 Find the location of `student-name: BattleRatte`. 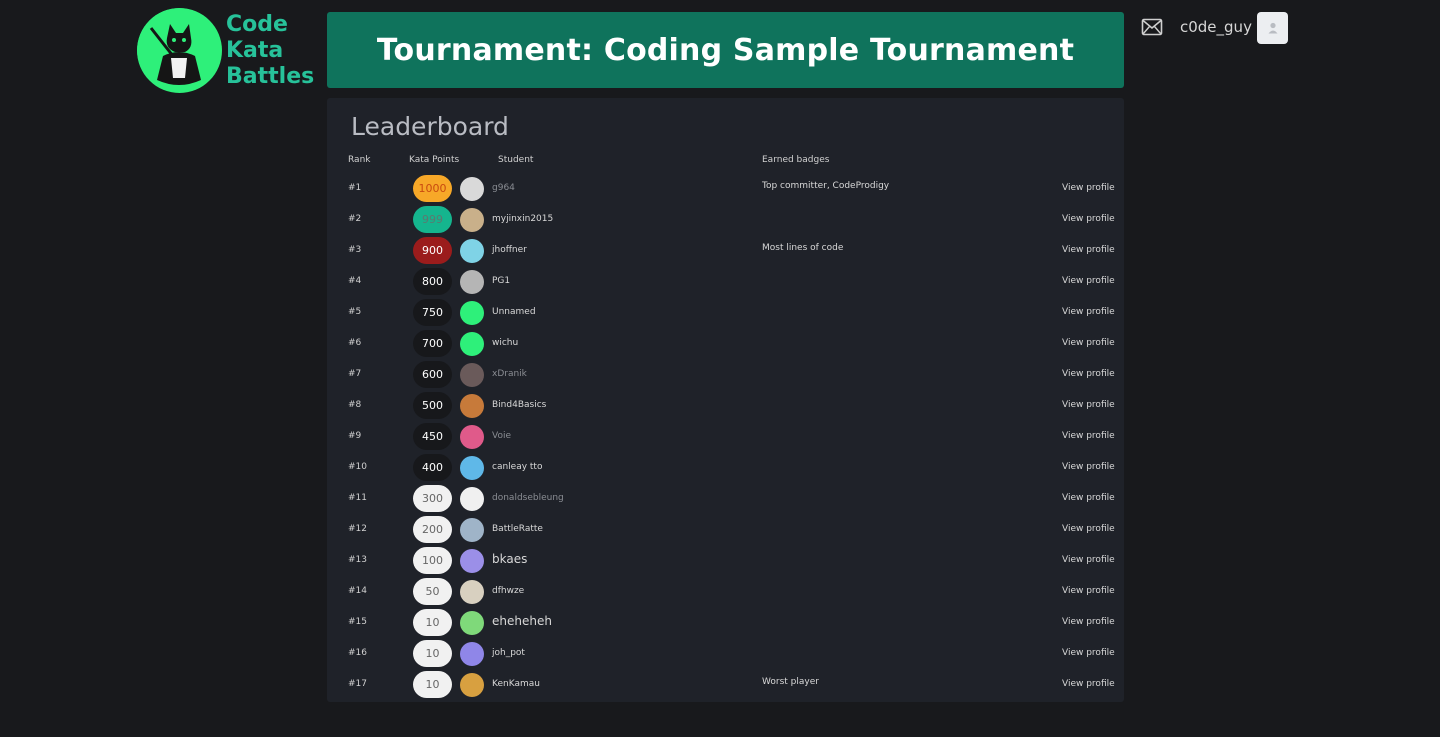

student-name: BattleRatte is located at coordinates (517, 529).